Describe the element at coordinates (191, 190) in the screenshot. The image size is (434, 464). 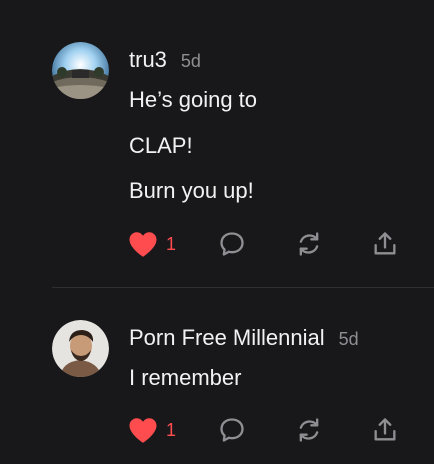
I see `comment-text-line: Burn you up!` at that location.